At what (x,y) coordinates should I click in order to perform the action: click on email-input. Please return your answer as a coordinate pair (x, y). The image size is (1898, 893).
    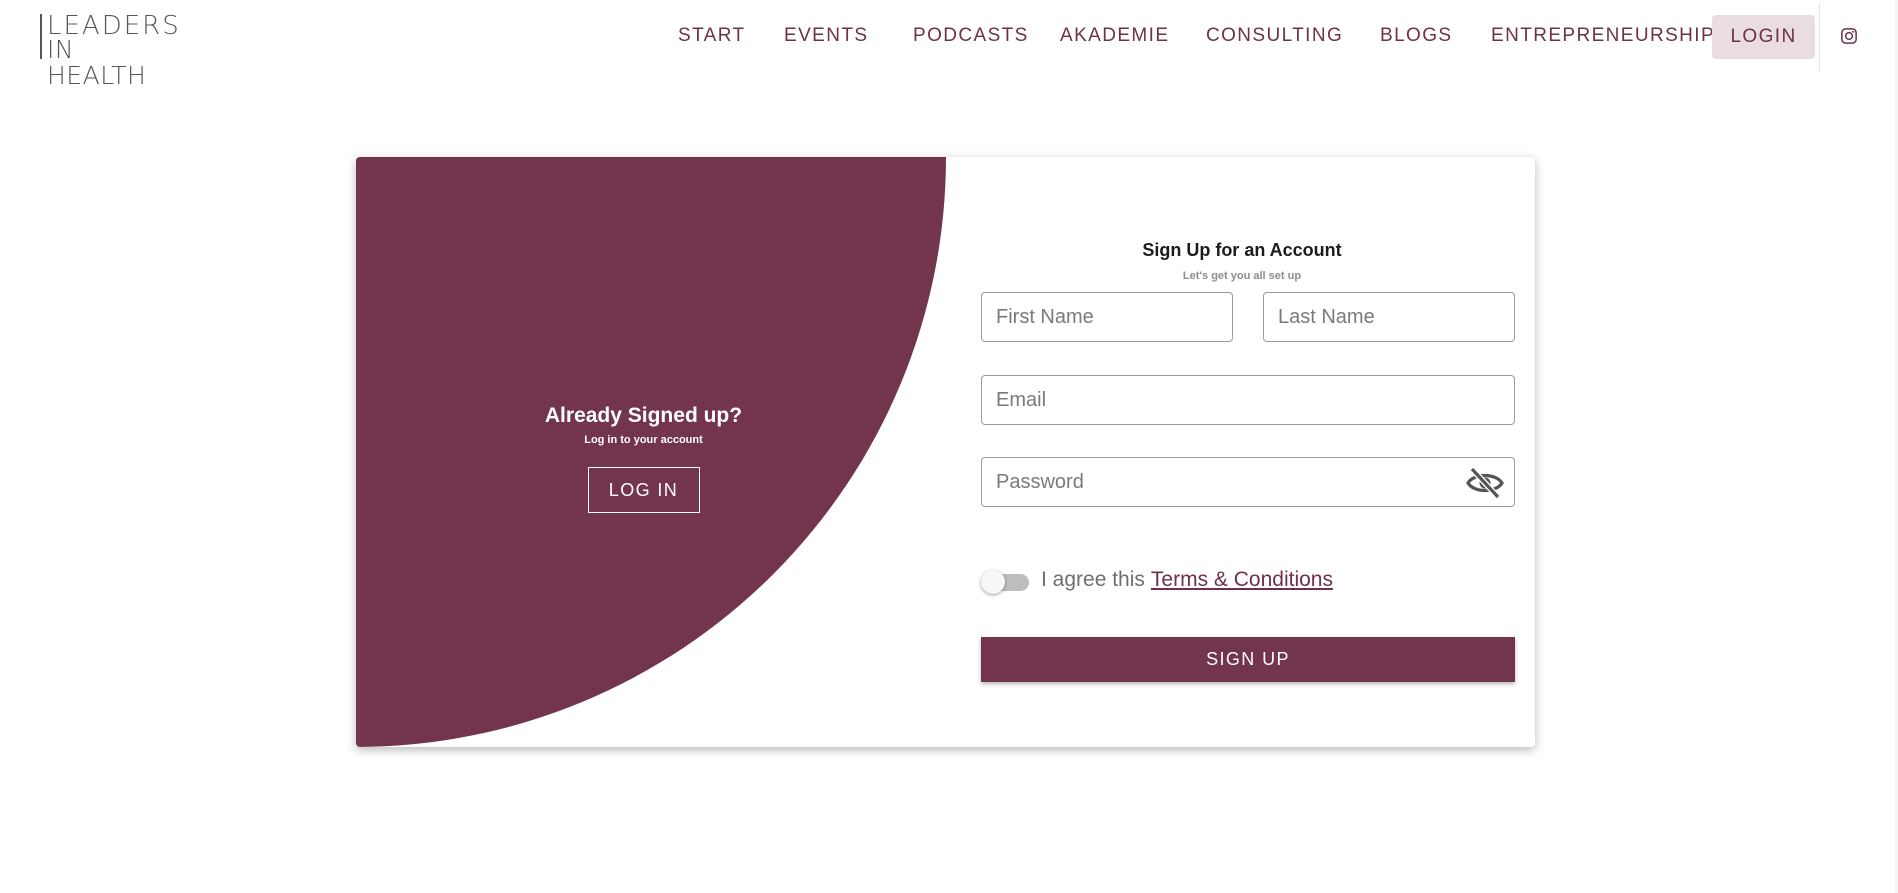
    Looking at the image, I should click on (1248, 400).